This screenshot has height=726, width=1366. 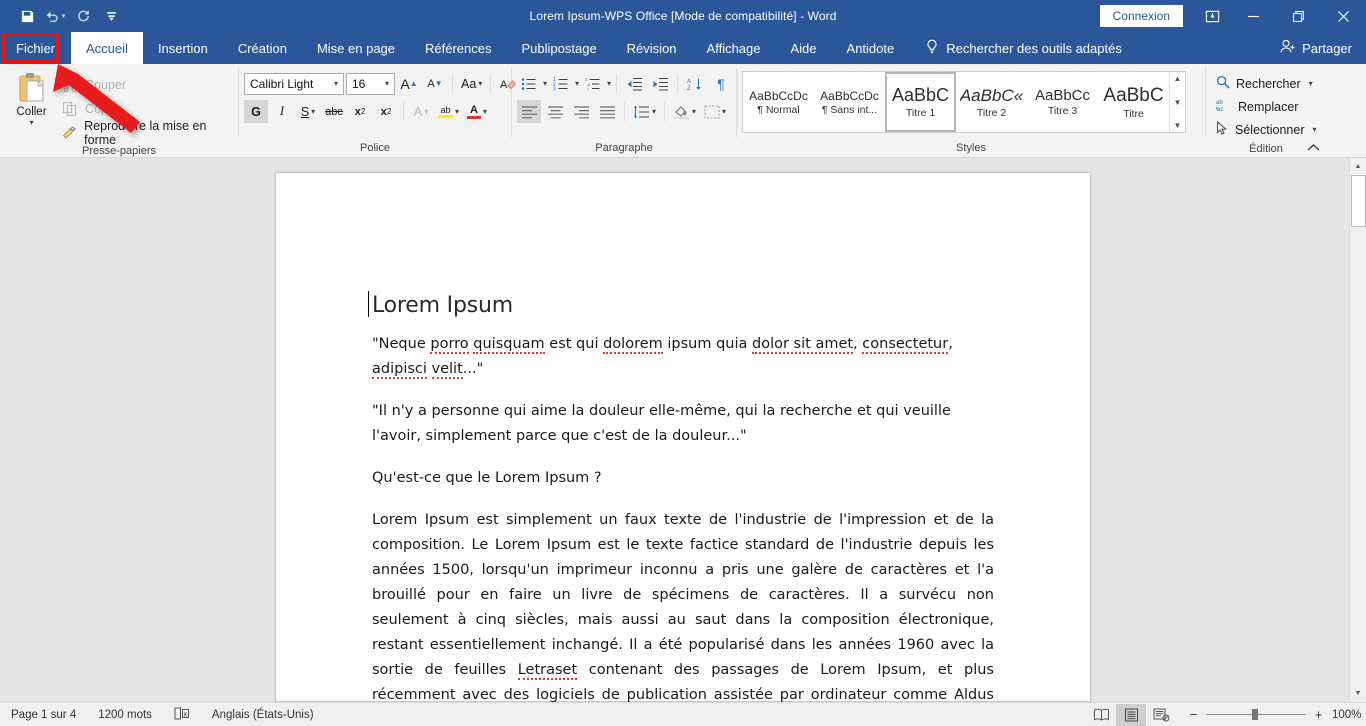 I want to click on tab-aide: Aide, so click(x=804, y=48).